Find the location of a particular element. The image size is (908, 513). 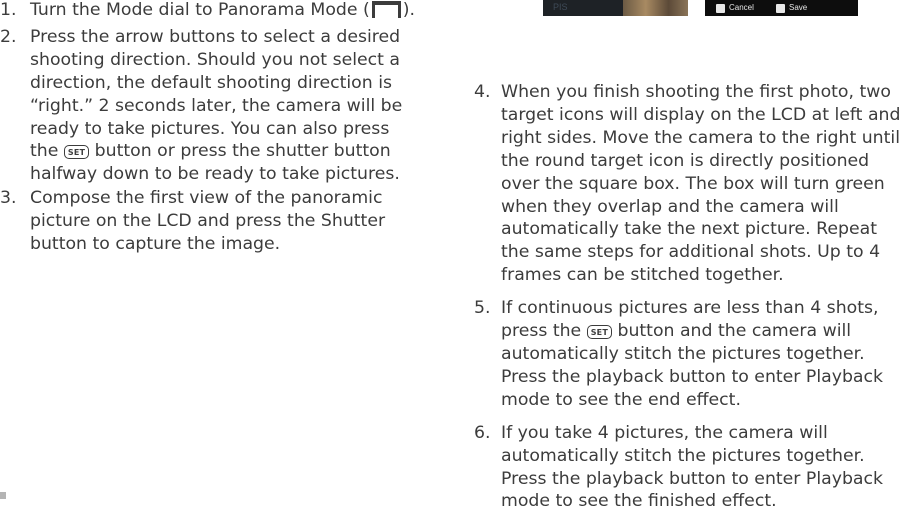

step-text: Turn the Mode dial to Panorama Mode ( is located at coordinates (200, 10).